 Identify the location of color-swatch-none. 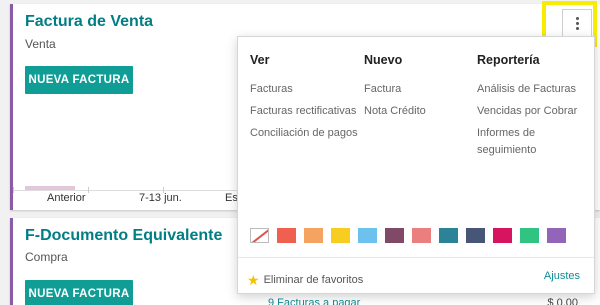
(259, 235).